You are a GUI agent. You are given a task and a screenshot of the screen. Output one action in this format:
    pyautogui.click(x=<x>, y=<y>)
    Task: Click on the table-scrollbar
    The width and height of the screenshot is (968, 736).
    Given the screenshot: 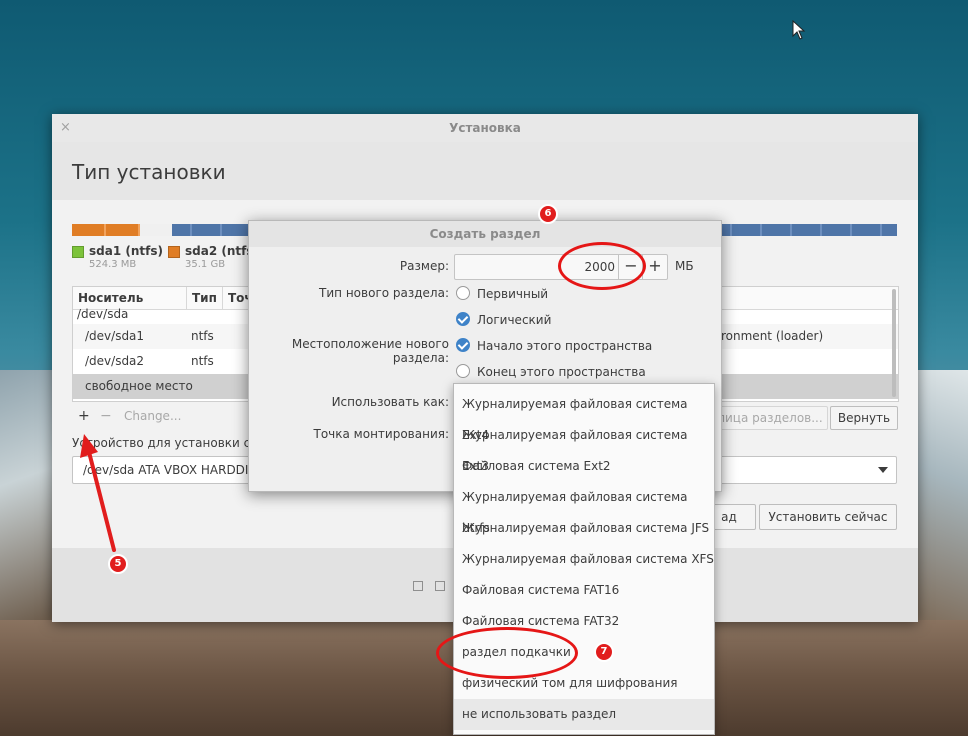 What is the action you would take?
    pyautogui.click(x=894, y=343)
    